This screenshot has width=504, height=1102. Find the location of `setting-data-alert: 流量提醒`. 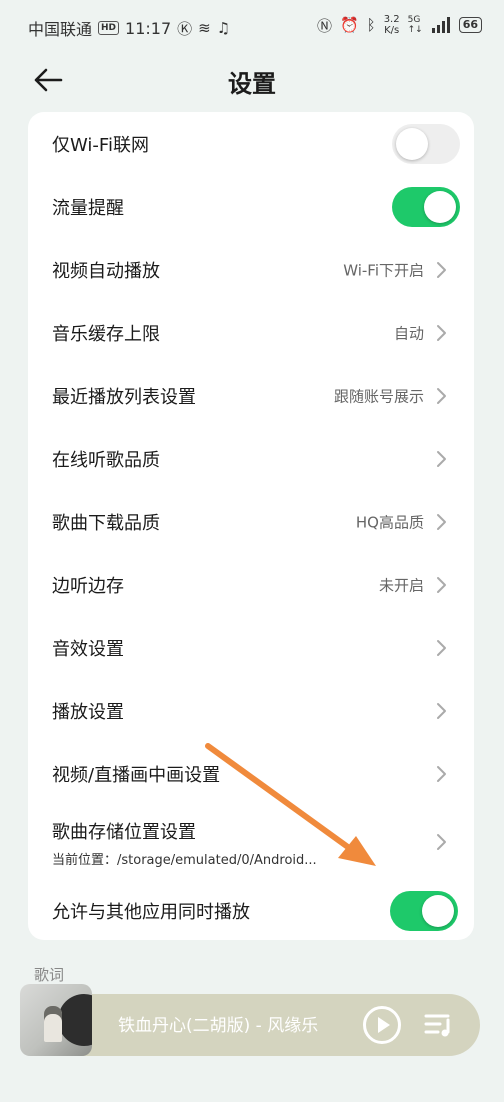

setting-data-alert: 流量提醒 is located at coordinates (251, 206).